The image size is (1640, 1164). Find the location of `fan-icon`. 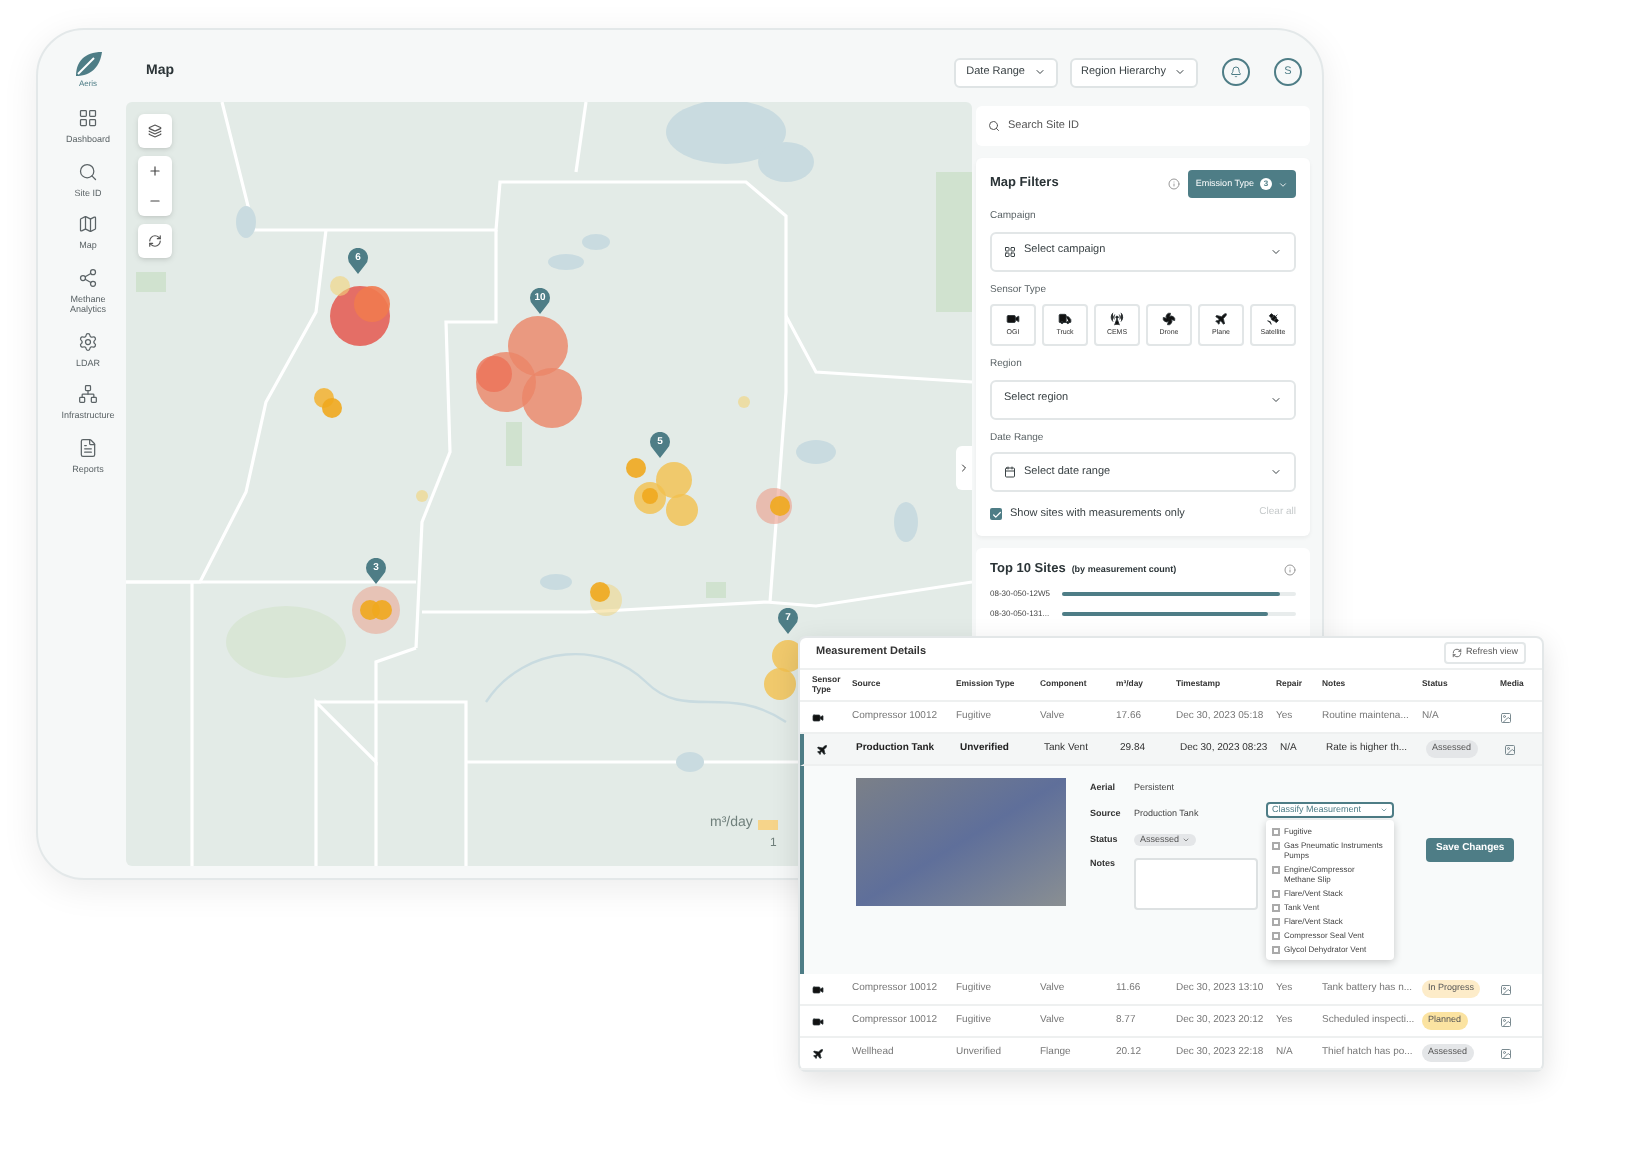

fan-icon is located at coordinates (1169, 319).